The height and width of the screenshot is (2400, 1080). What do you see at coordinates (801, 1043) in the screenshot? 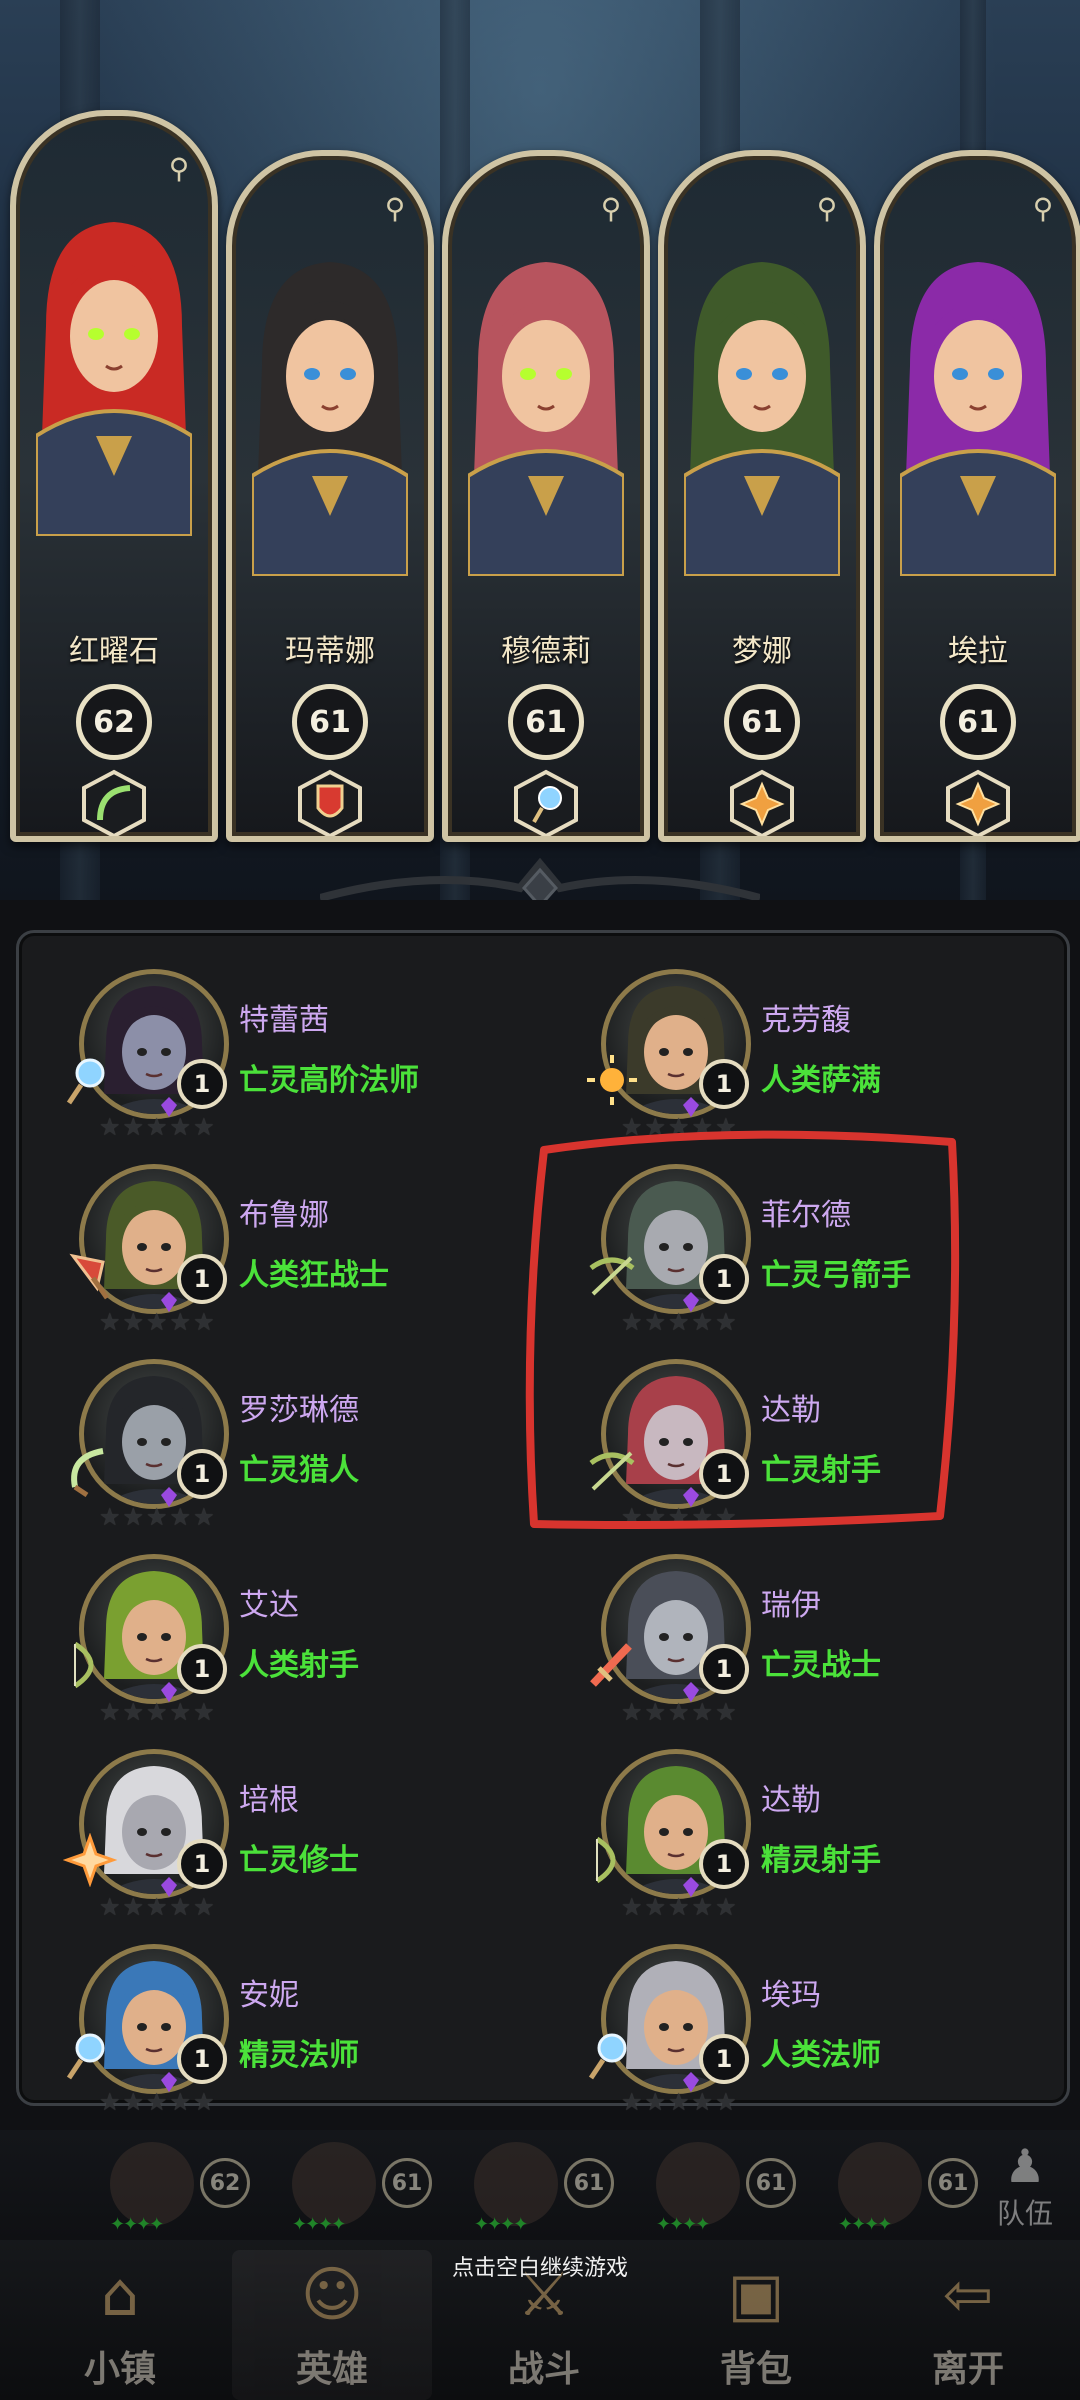
I see `roster-hero: 1 ★ ★ ★ ★ ★ 克劳馥 人类萨满` at bounding box center [801, 1043].